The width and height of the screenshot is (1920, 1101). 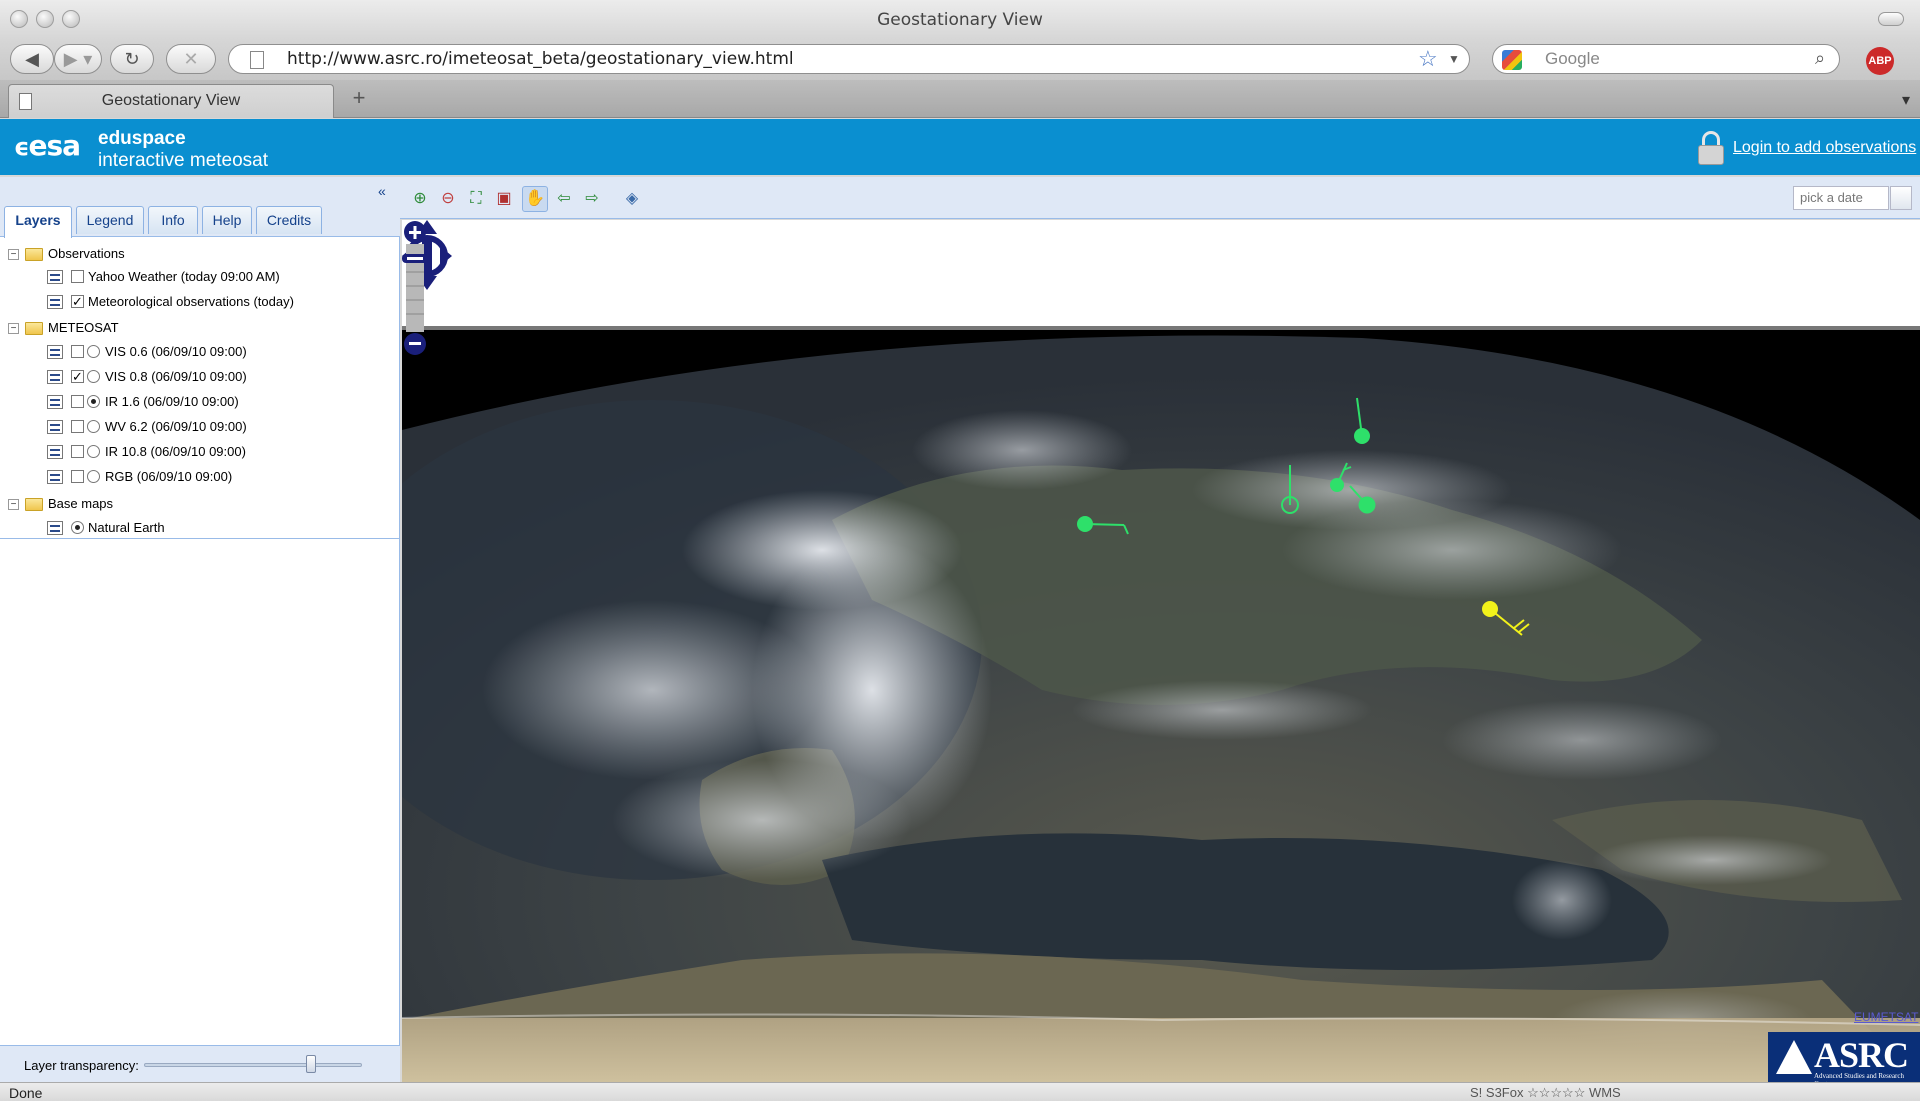 What do you see at coordinates (311, 1064) in the screenshot?
I see `transparency-slider-thumb` at bounding box center [311, 1064].